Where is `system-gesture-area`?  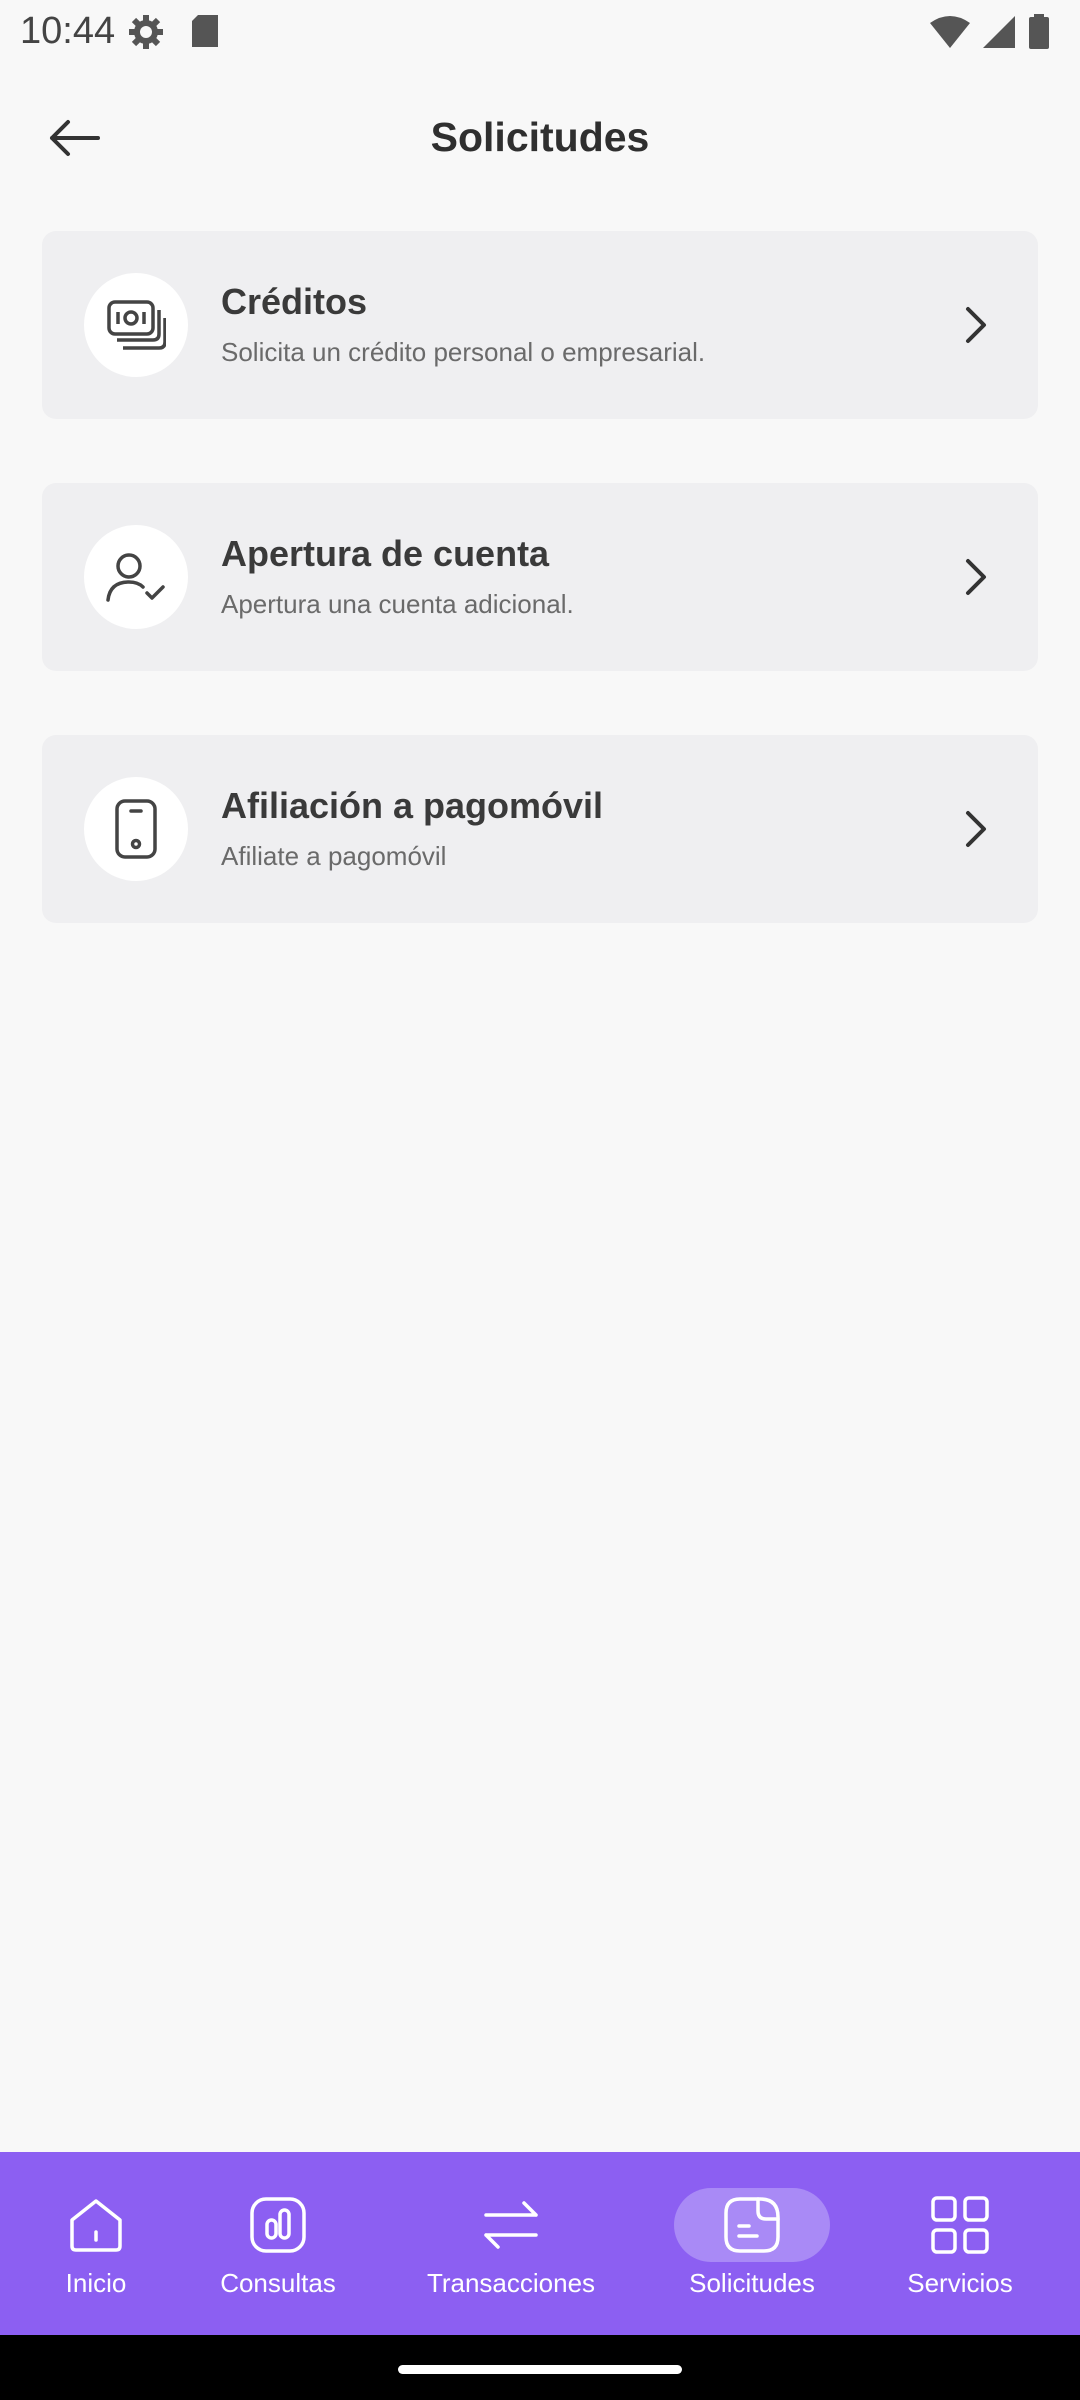 system-gesture-area is located at coordinates (540, 2367).